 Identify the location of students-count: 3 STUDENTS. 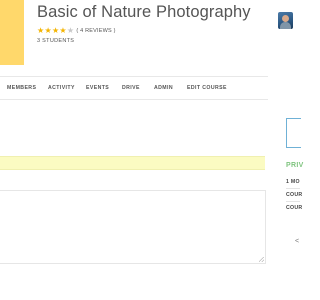
(56, 41).